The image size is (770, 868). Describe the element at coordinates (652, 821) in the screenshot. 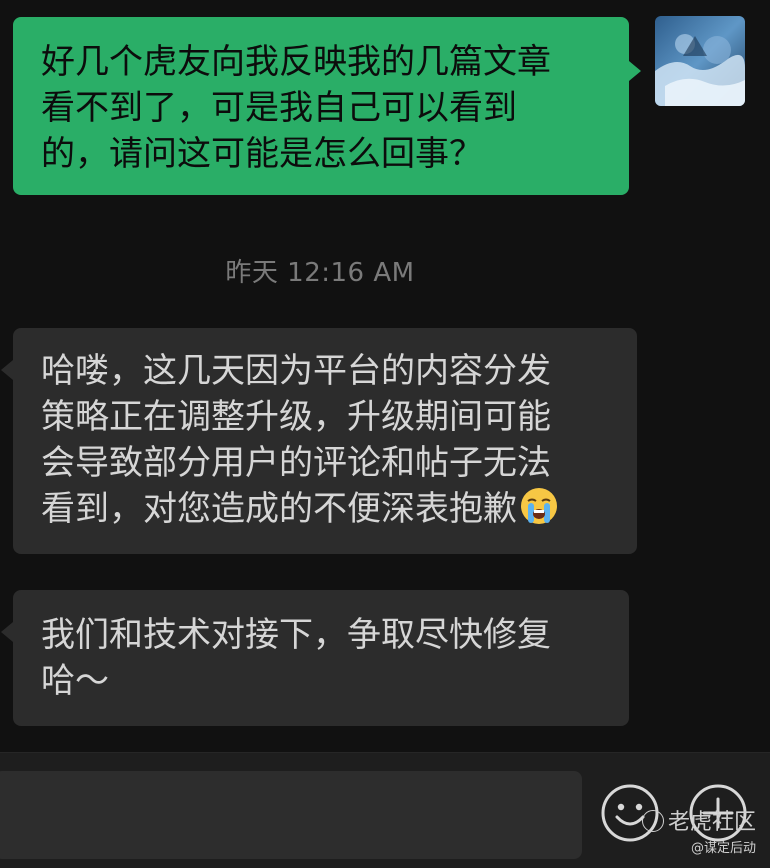

I see `tiger-logo-icon` at that location.